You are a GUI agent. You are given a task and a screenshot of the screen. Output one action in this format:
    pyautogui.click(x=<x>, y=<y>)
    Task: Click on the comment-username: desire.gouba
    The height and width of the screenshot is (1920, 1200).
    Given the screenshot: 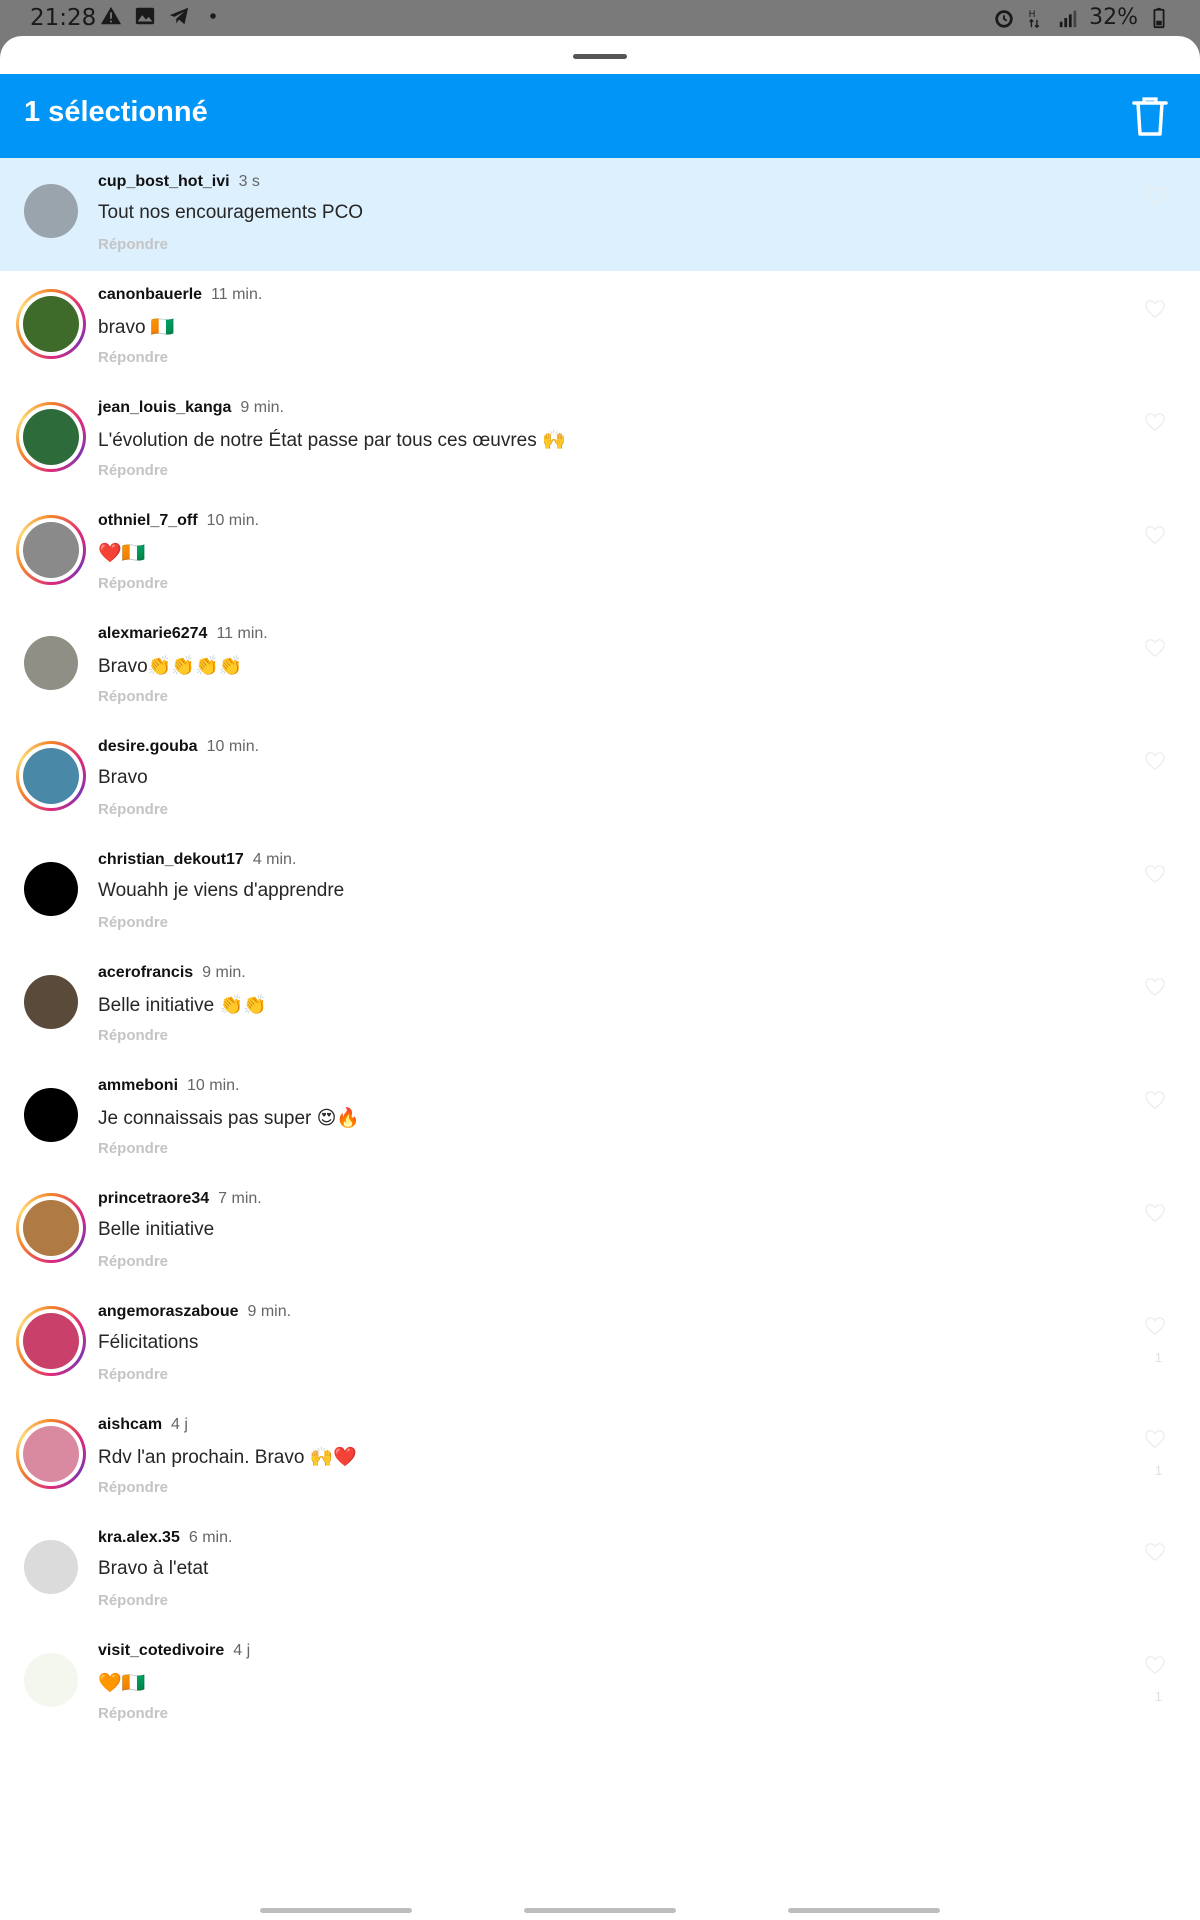 What is the action you would take?
    pyautogui.click(x=148, y=746)
    